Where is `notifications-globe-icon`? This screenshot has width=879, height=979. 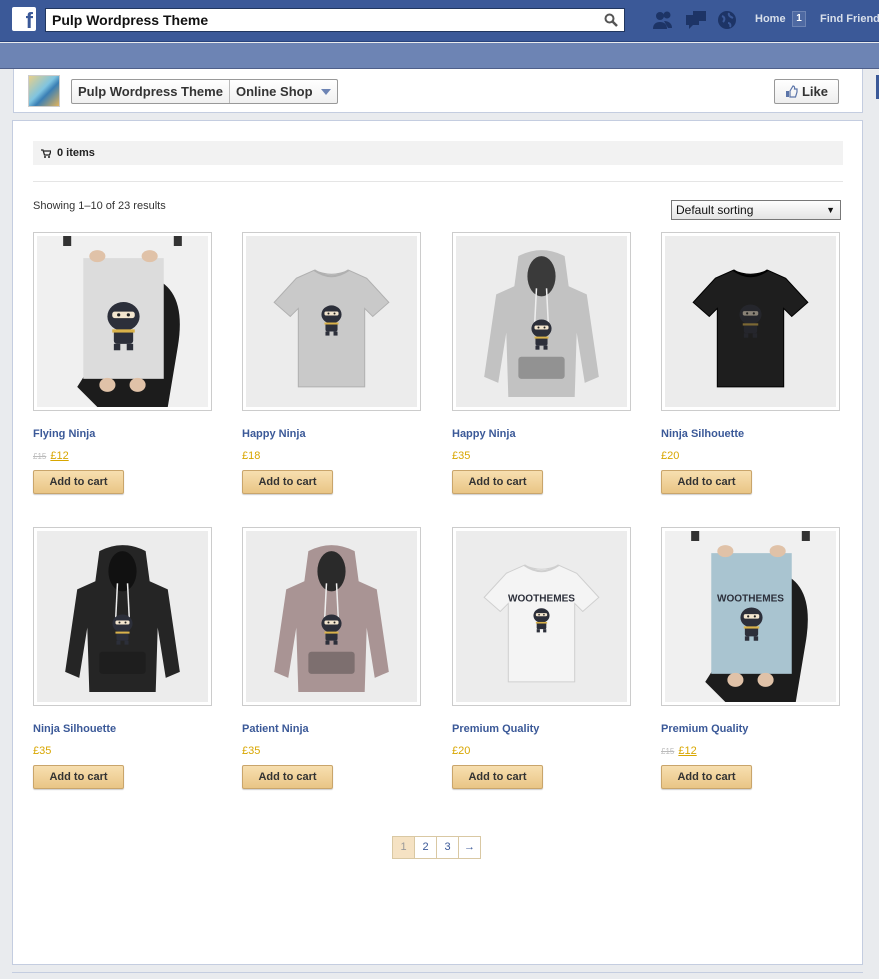
notifications-globe-icon is located at coordinates (728, 20).